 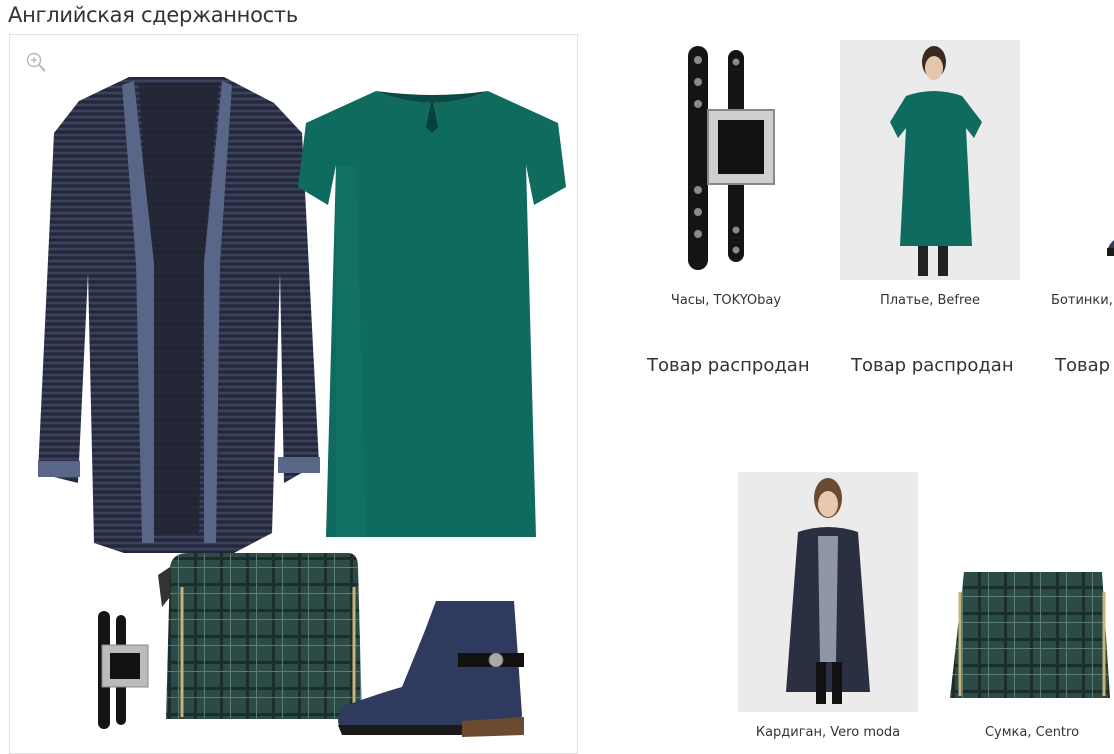 What do you see at coordinates (432, 314) in the screenshot?
I see `dress-image` at bounding box center [432, 314].